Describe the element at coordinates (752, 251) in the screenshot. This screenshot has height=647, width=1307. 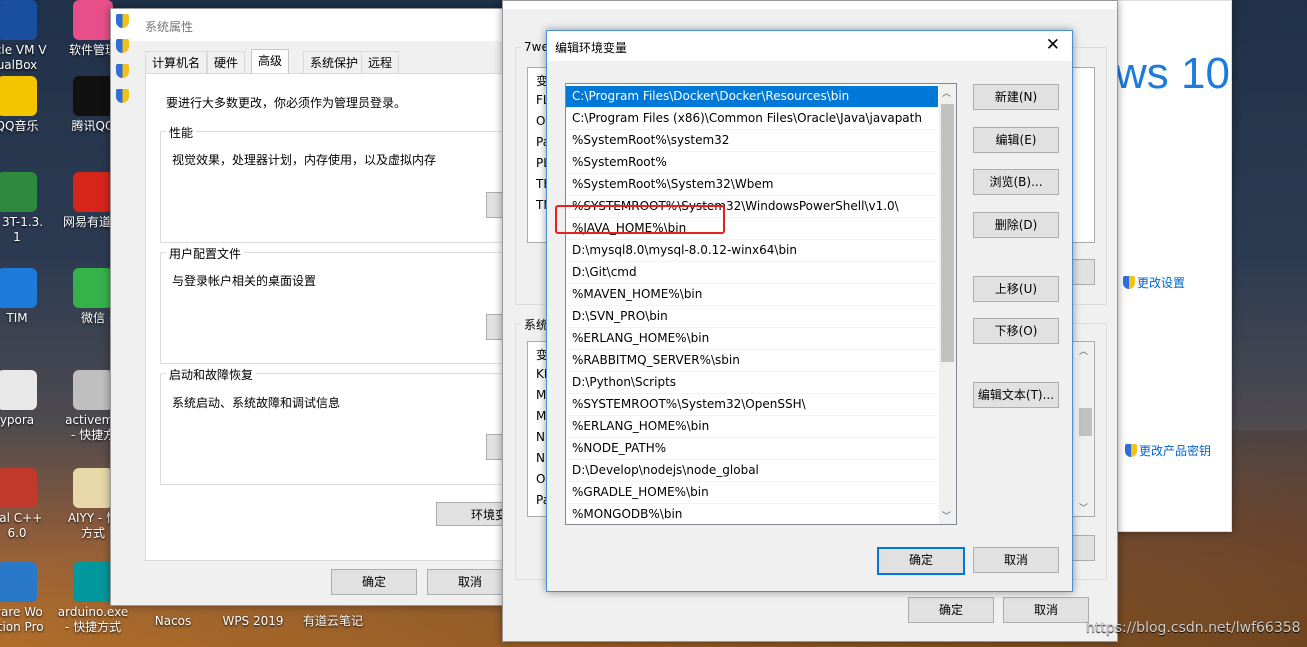
I see `path-row: D:\mysql8.0\mysql-8.0.12-winx64\bin` at that location.